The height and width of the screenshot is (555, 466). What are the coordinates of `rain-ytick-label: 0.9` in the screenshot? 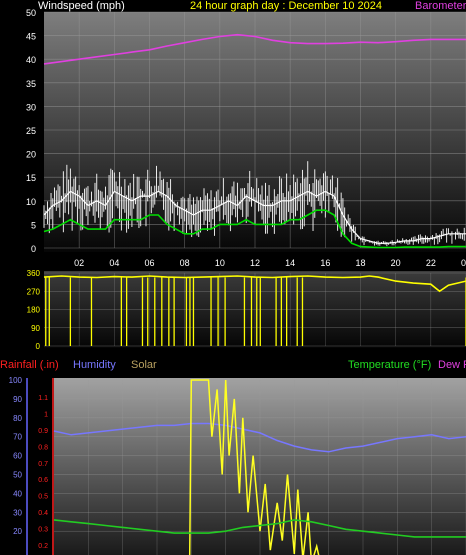 It's located at (43, 431).